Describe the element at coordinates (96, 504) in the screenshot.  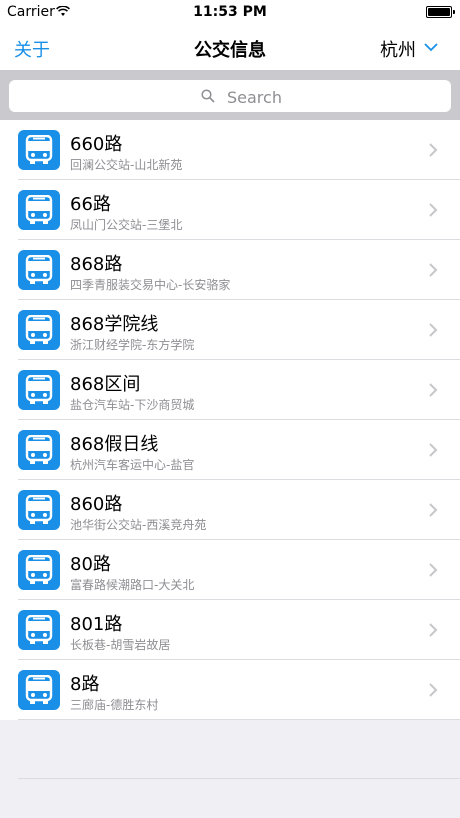
I see `route-name: 860路` at that location.